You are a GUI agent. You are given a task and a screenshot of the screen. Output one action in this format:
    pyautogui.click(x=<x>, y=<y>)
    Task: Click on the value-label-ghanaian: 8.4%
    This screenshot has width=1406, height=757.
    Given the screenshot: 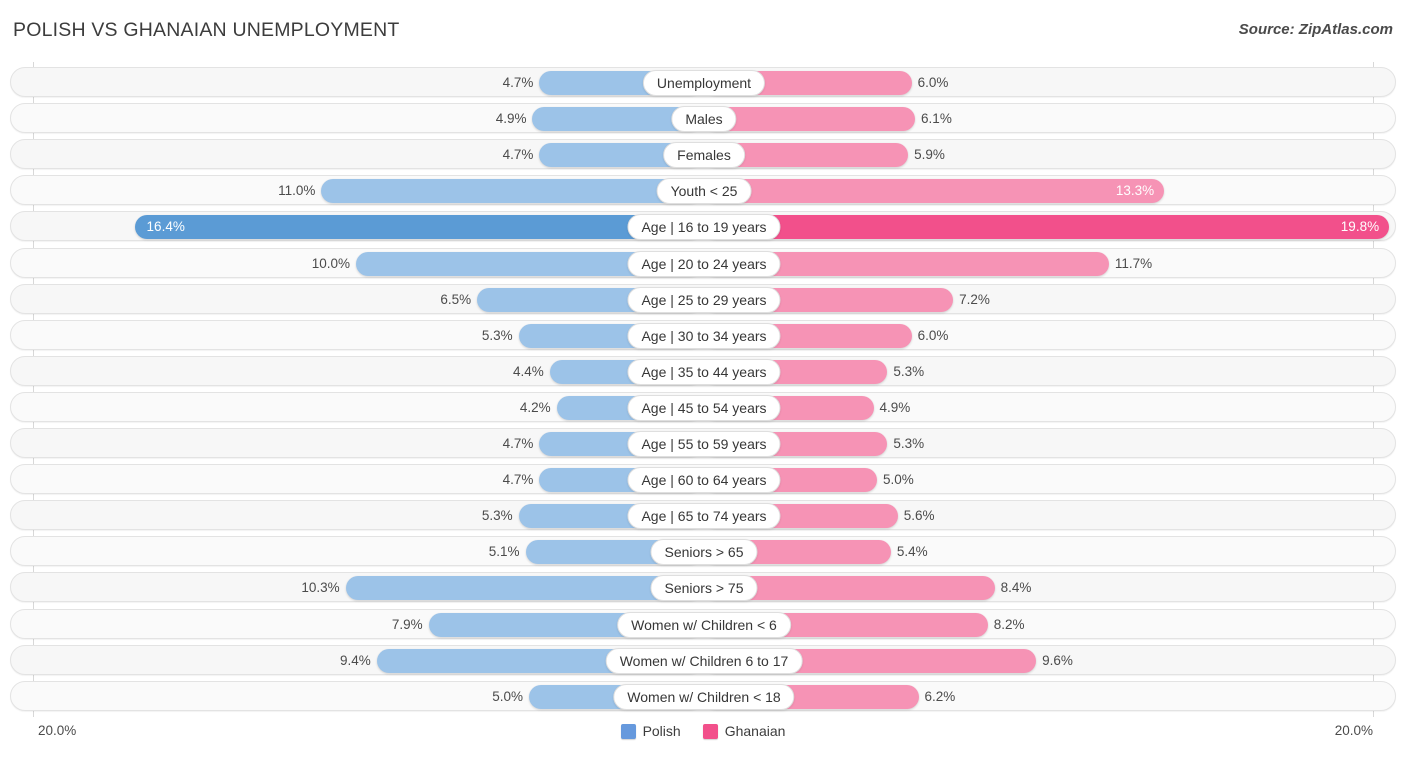 What is the action you would take?
    pyautogui.click(x=1016, y=588)
    